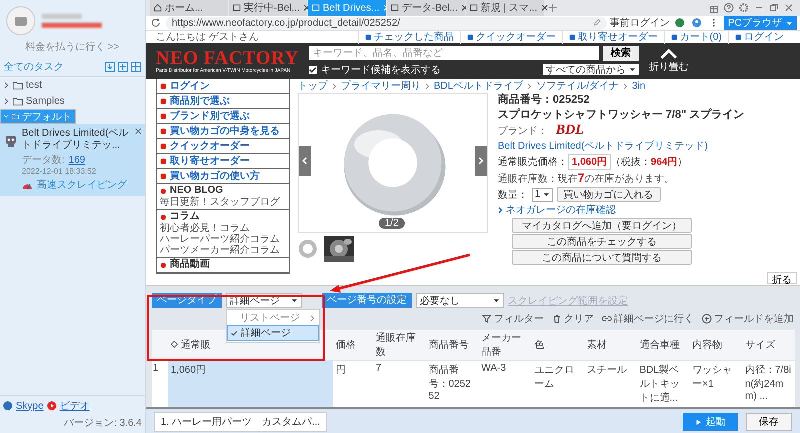  Describe the element at coordinates (223, 101) in the screenshot. I see `nav-link: 商品別で選ぶ` at that location.